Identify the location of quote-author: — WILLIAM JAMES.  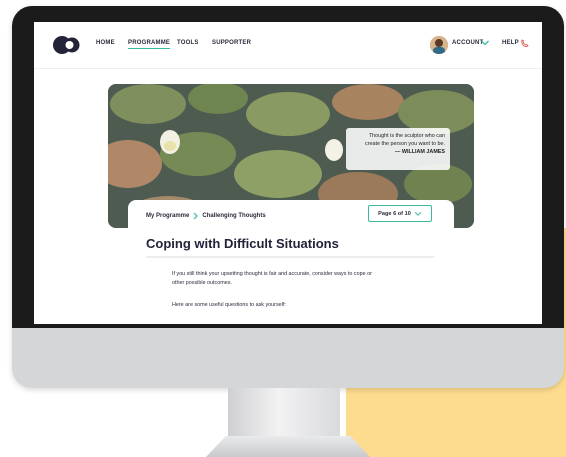
(419, 152).